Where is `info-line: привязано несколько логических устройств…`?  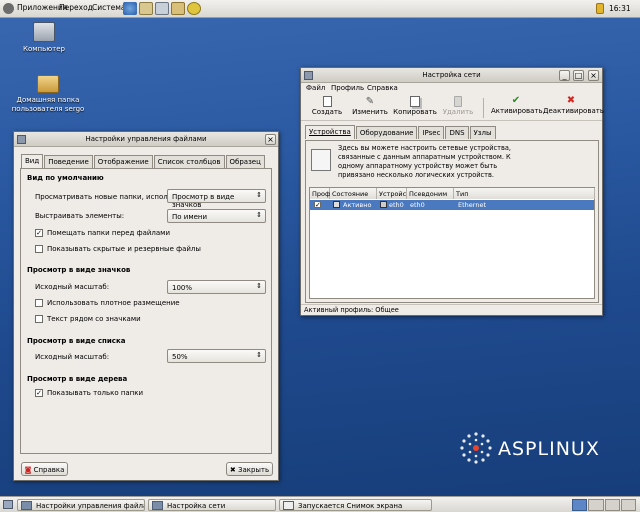 info-line: привязано несколько логических устройств… is located at coordinates (416, 175).